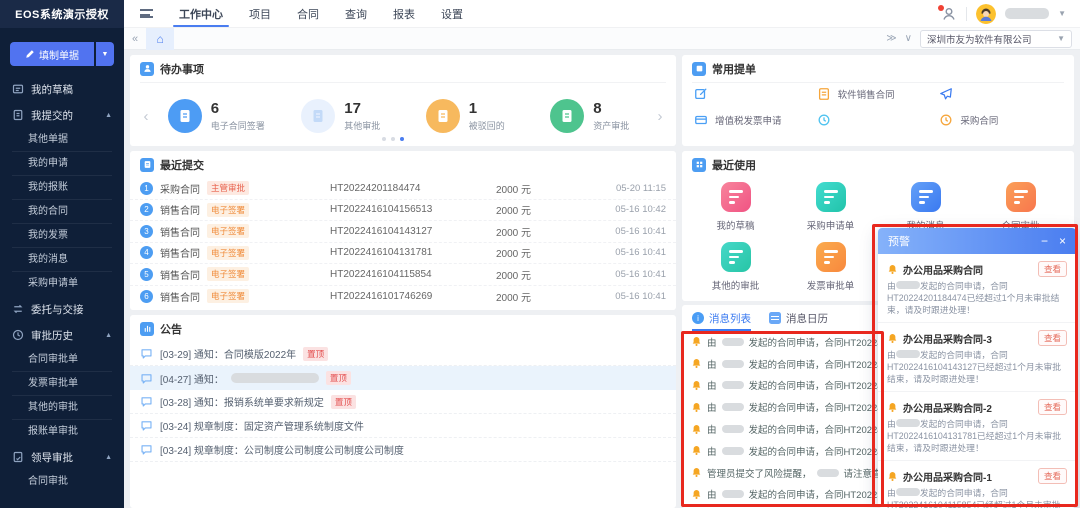 The height and width of the screenshot is (508, 1080). Describe the element at coordinates (1000, 120) in the screenshot. I see `common-order-purchase-contract: 采购合同` at that location.